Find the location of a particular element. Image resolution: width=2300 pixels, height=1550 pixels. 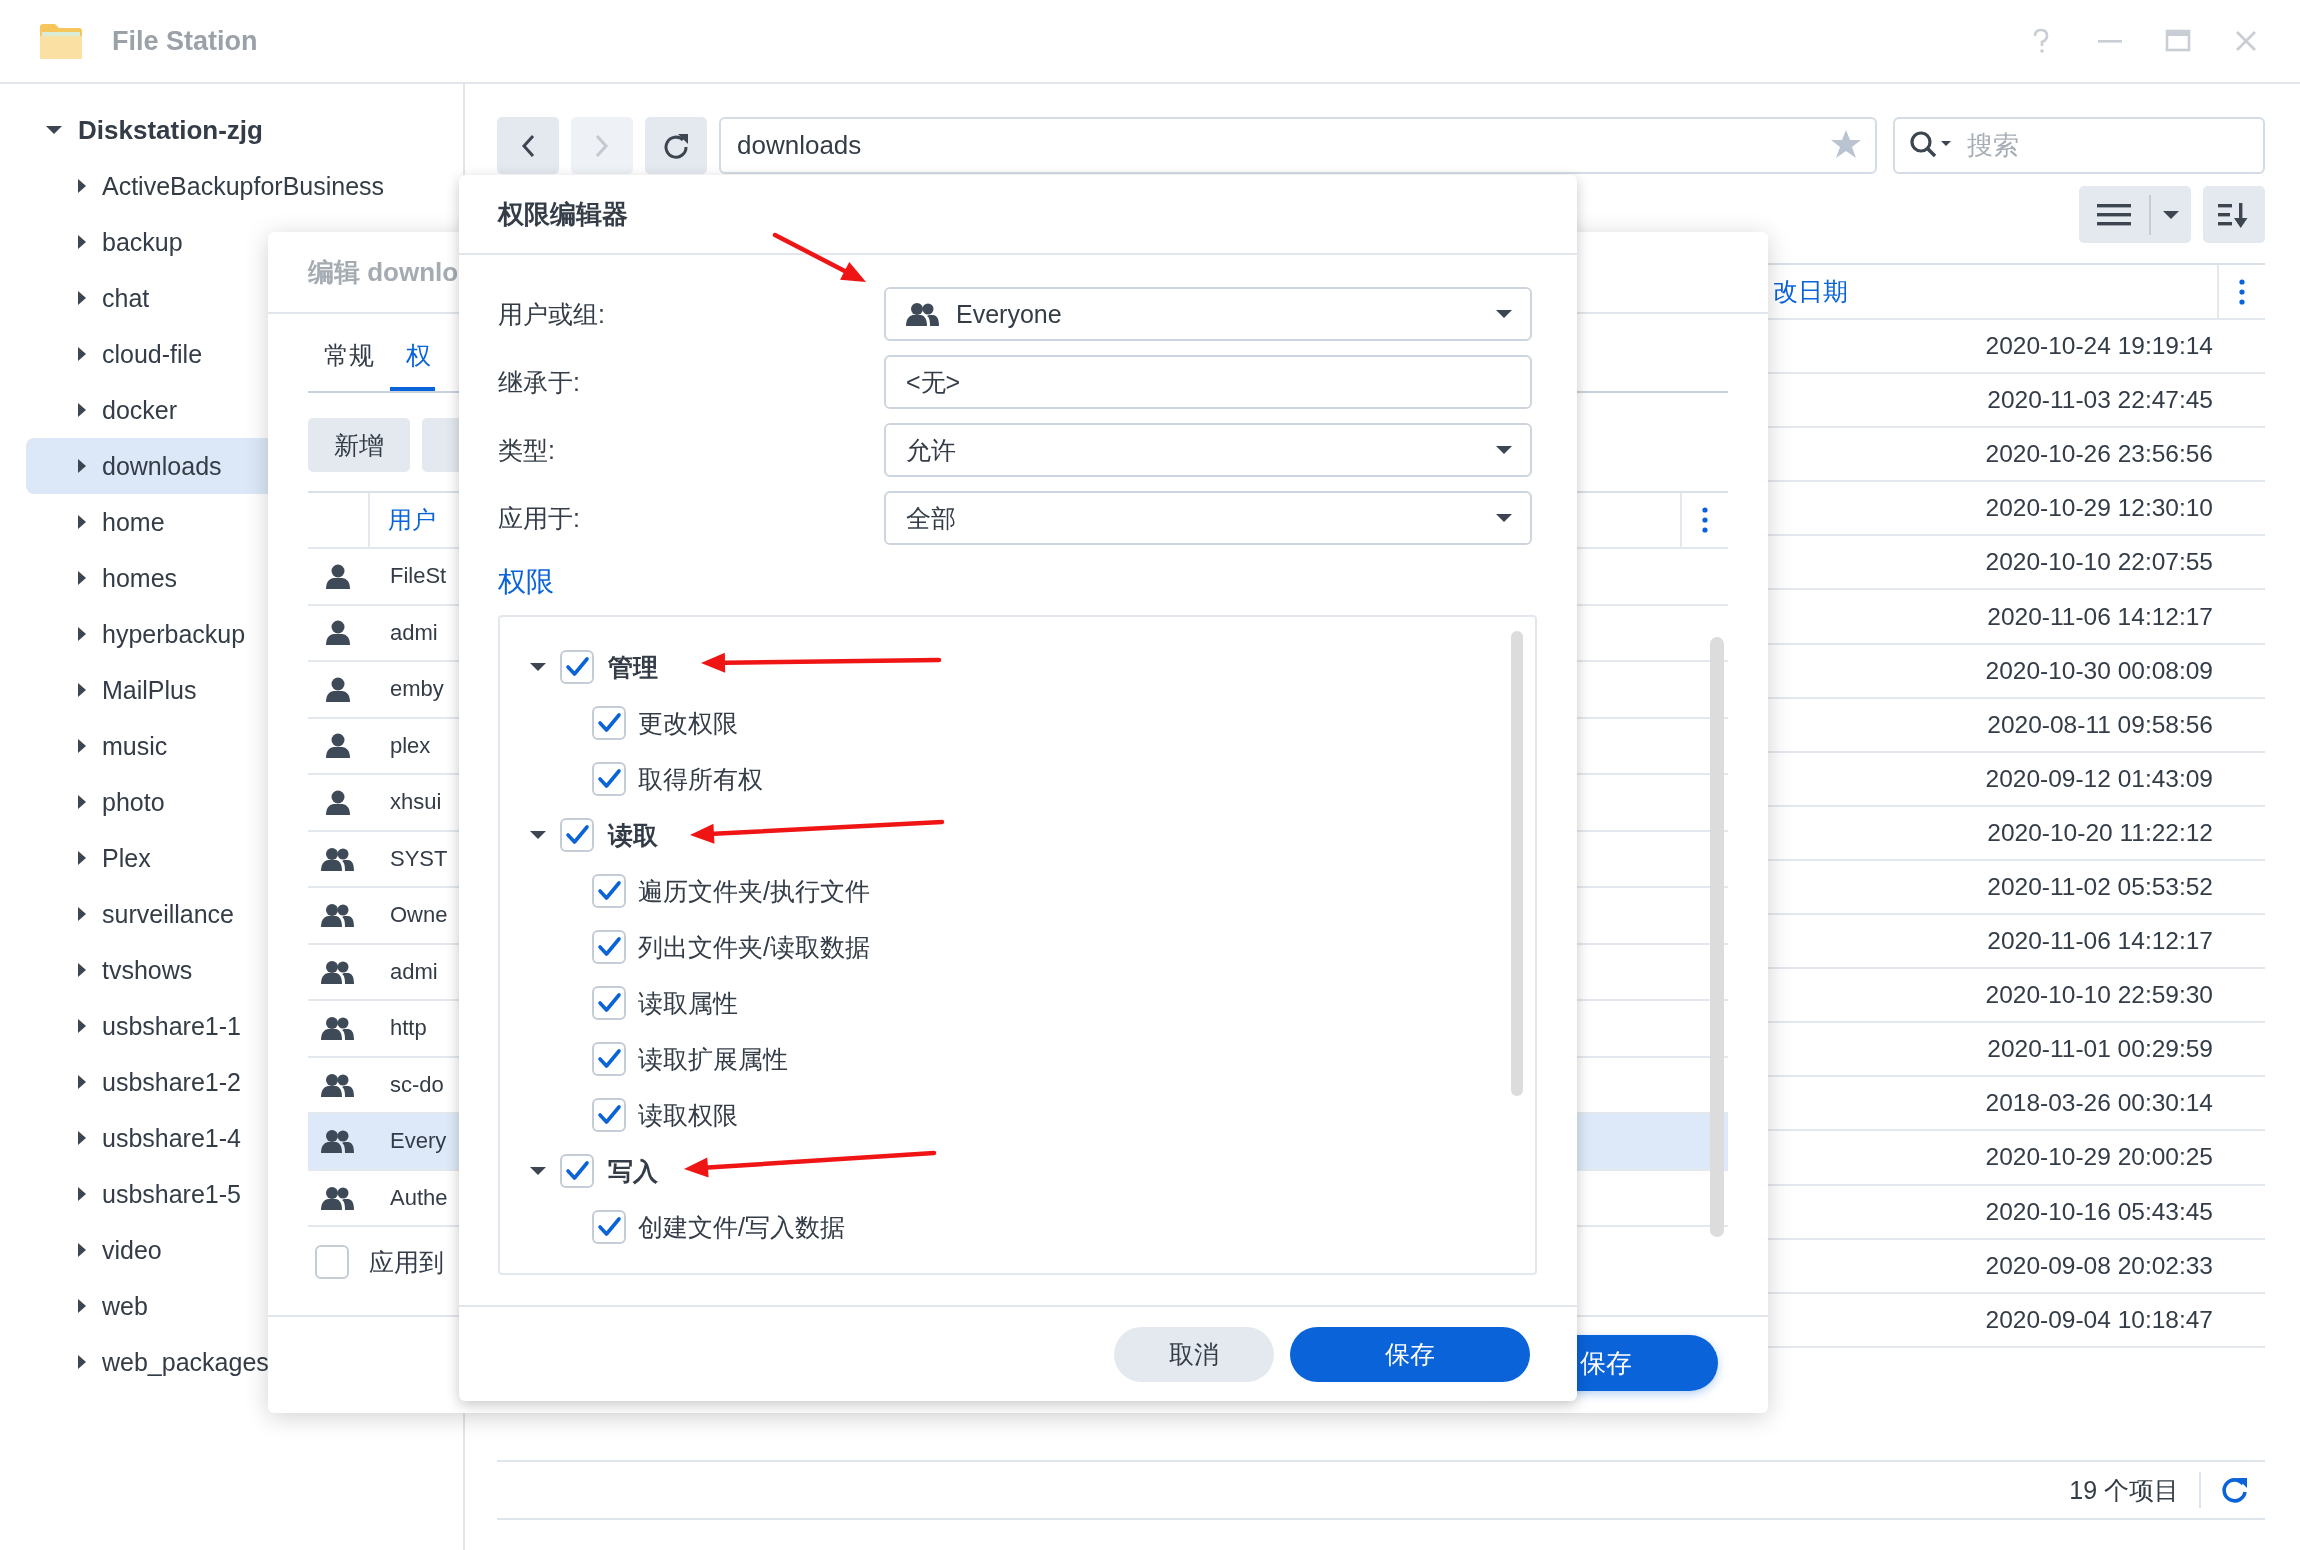

sidebar-item: web is located at coordinates (147, 1306).